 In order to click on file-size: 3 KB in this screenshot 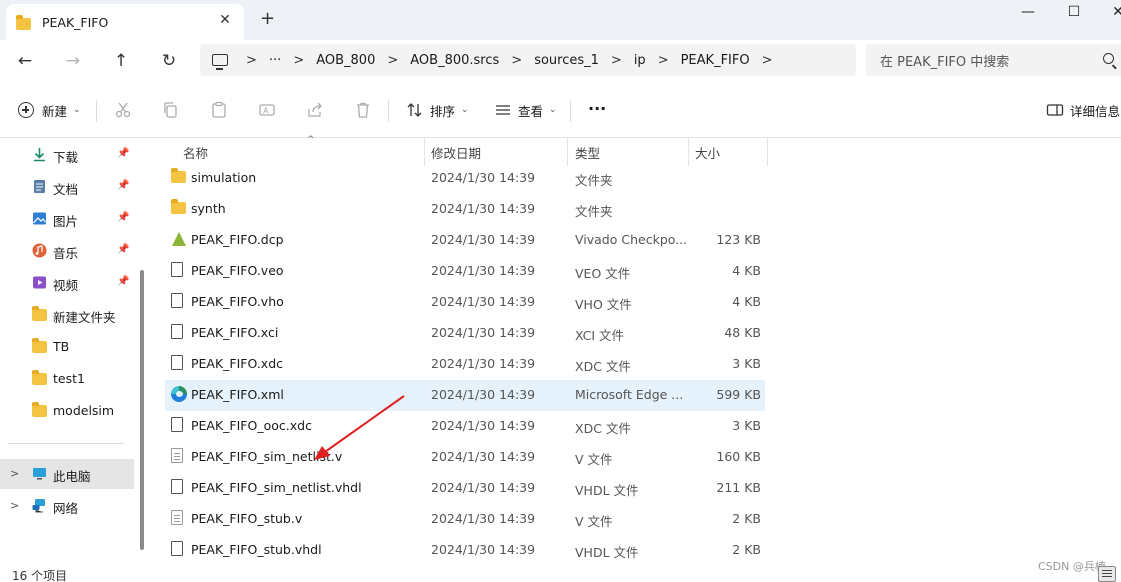, I will do `click(746, 425)`.